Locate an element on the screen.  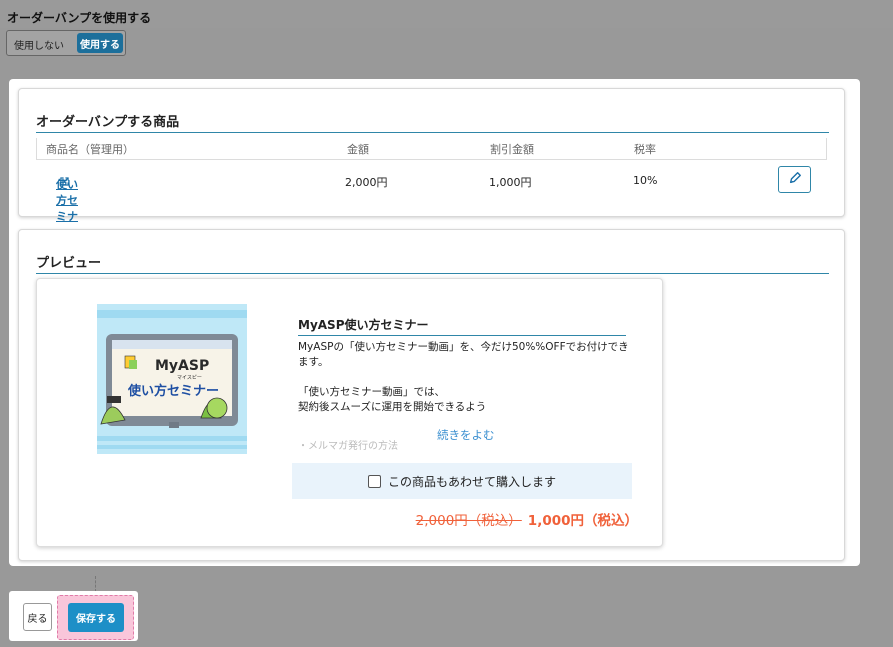
col-name: 商品名（管理用） is located at coordinates (90, 149).